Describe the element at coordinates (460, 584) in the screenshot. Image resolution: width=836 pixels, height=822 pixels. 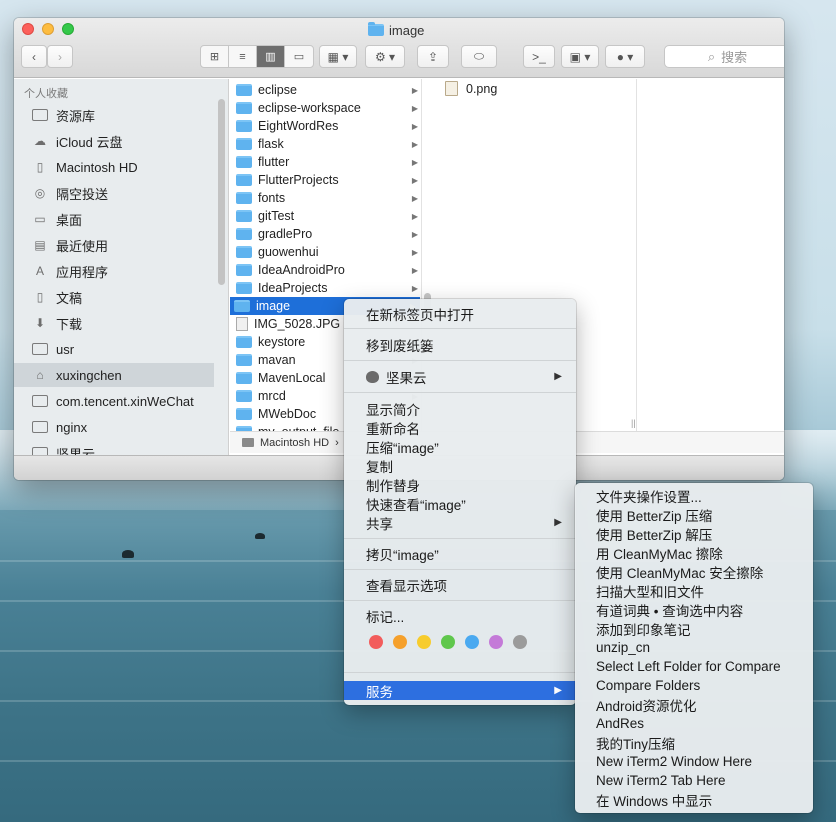
I see `menu-view-options: 查看显示选项` at that location.